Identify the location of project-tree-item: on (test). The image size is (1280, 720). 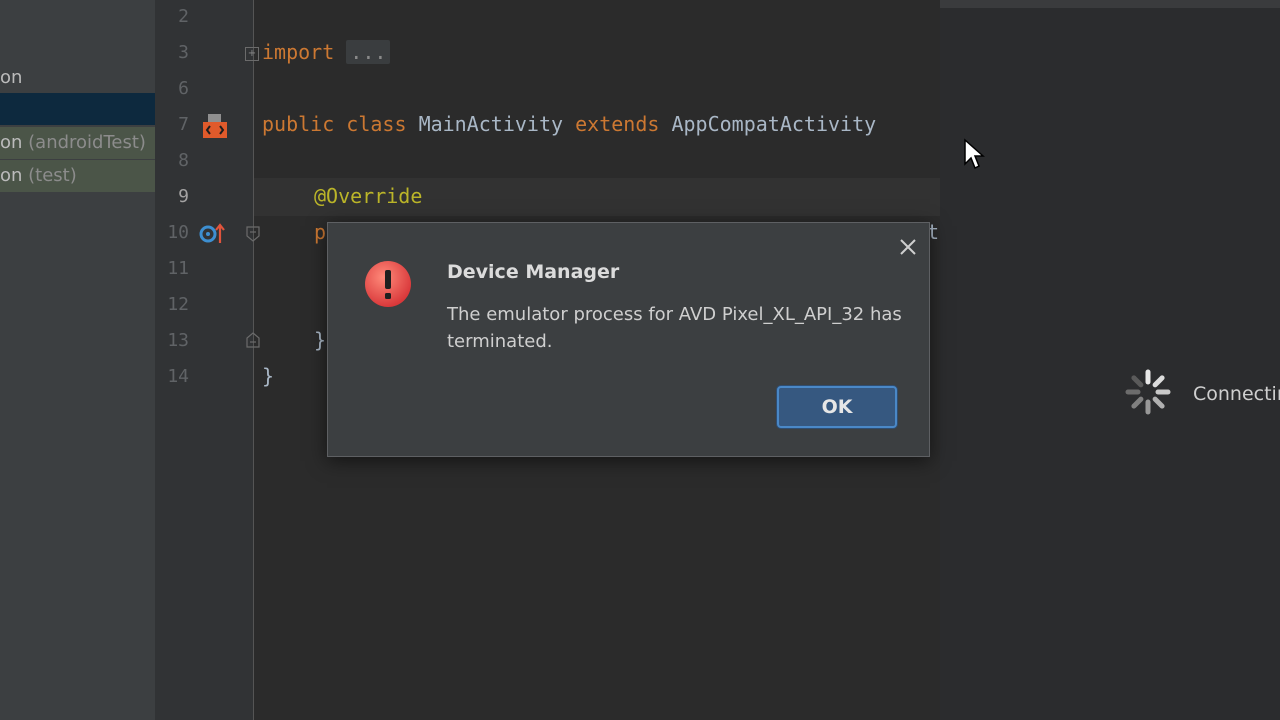
(77, 176).